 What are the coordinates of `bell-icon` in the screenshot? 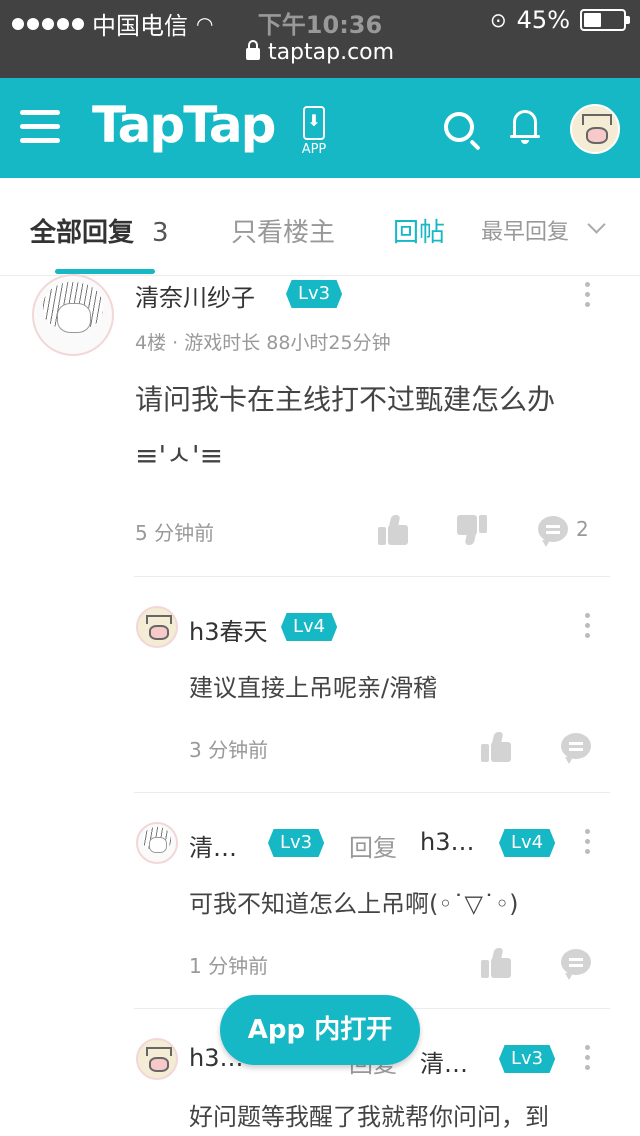 It's located at (525, 126).